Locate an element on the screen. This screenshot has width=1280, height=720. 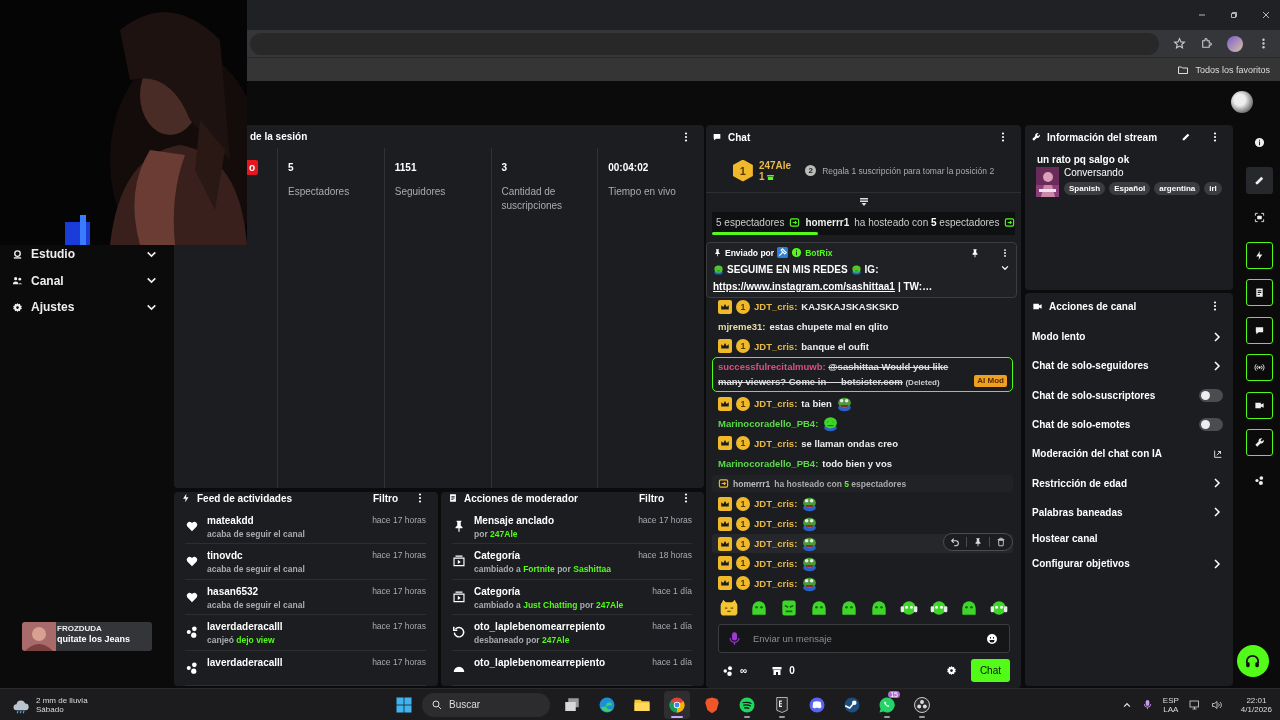
close-icon is located at coordinates (1266, 15).